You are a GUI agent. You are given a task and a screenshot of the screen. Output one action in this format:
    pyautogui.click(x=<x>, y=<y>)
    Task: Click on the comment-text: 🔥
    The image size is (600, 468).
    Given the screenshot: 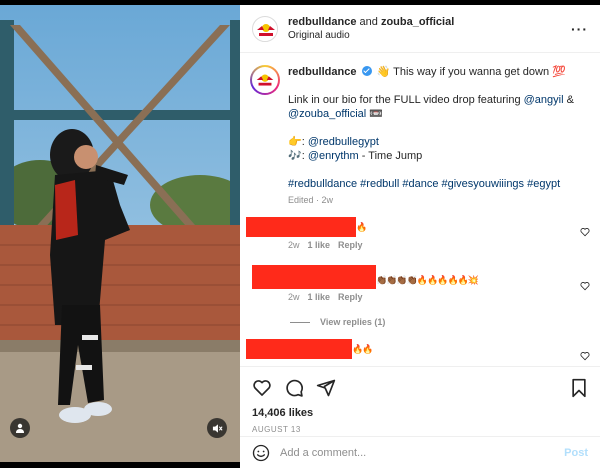 What is the action you would take?
    pyautogui.click(x=361, y=227)
    